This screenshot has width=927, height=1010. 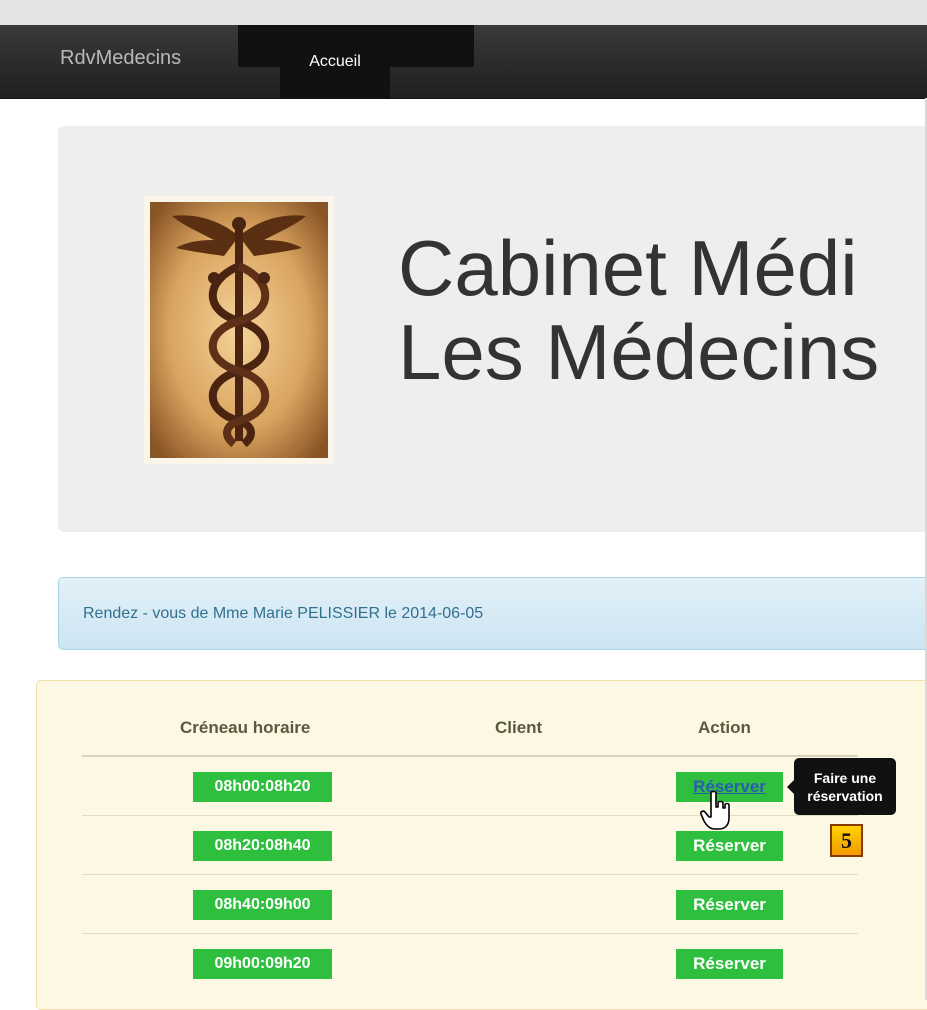 I want to click on reserve-tooltip: Faire une réservation, so click(x=841, y=786).